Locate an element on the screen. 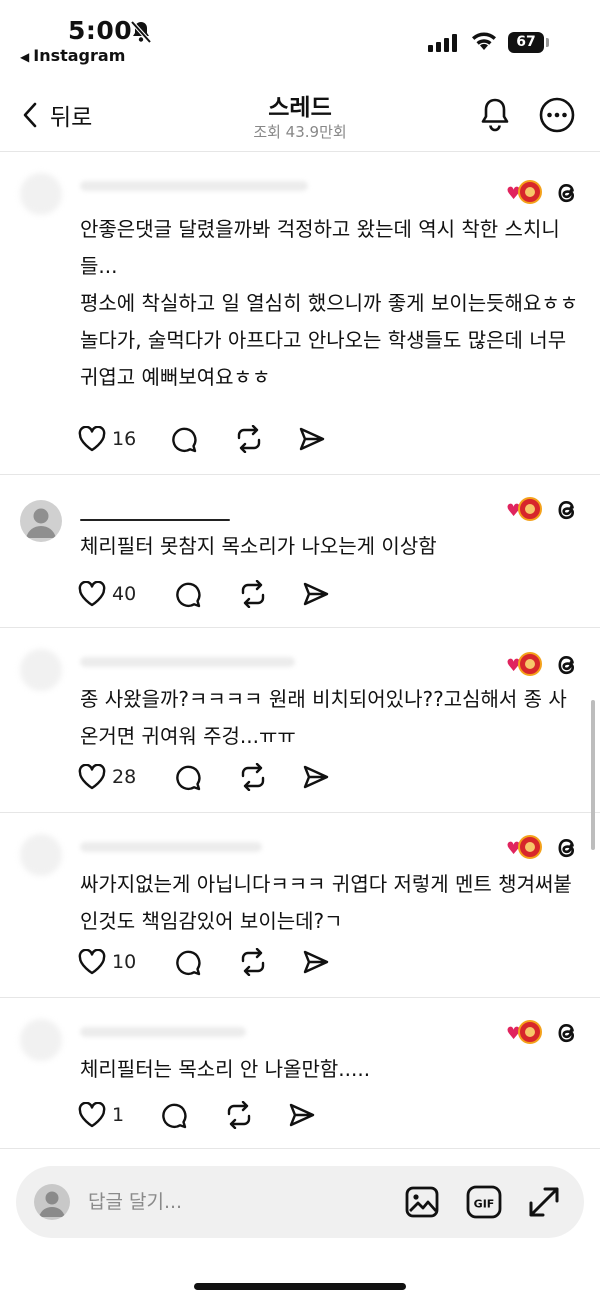 Image resolution: width=600 pixels, height=1302 pixels. like-button: 28 is located at coordinates (126, 777).